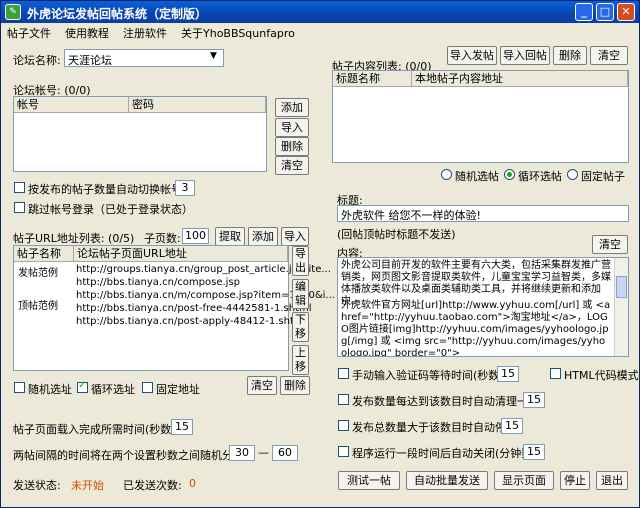 The width and height of the screenshot is (640, 508). I want to click on auto-switch-input: 3, so click(185, 188).